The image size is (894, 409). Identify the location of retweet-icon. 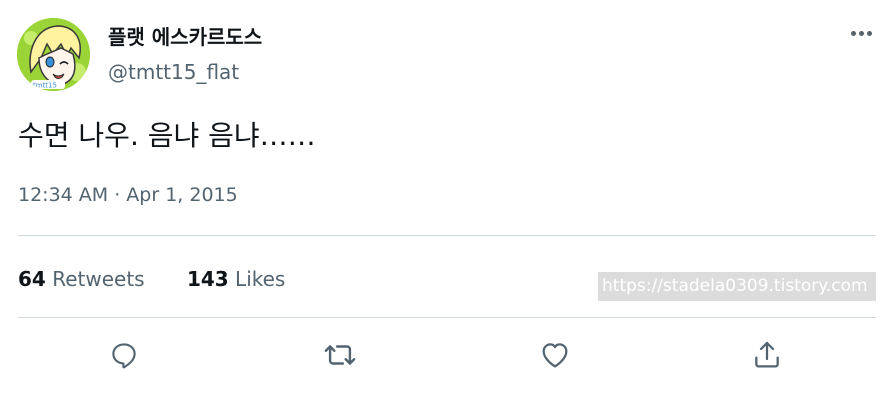
(340, 355).